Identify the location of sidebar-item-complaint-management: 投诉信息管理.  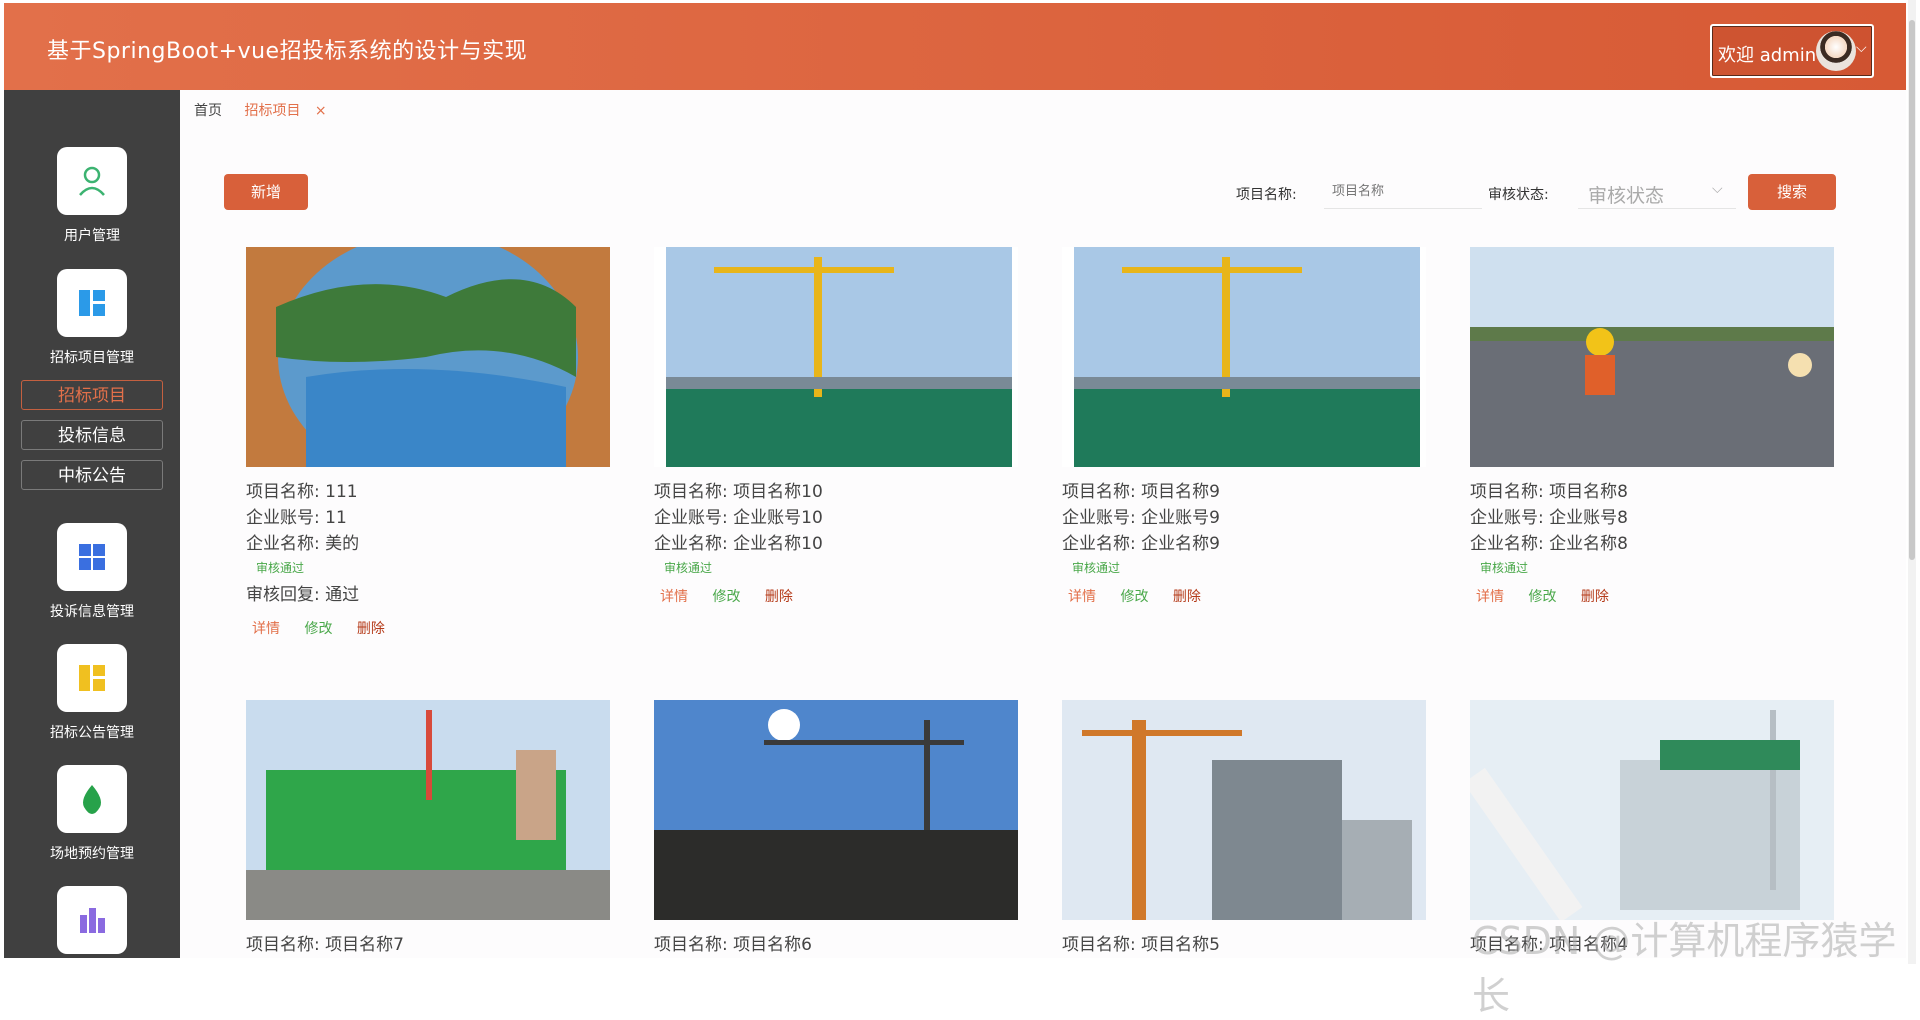
(92, 572).